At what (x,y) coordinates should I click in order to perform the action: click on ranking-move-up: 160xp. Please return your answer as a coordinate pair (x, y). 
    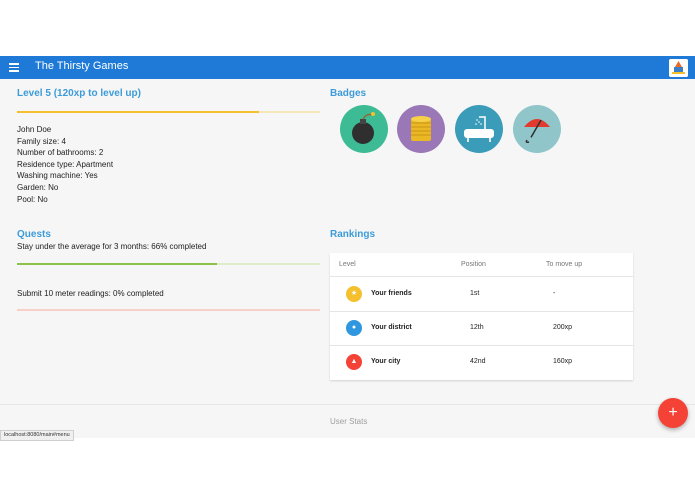
    Looking at the image, I should click on (563, 361).